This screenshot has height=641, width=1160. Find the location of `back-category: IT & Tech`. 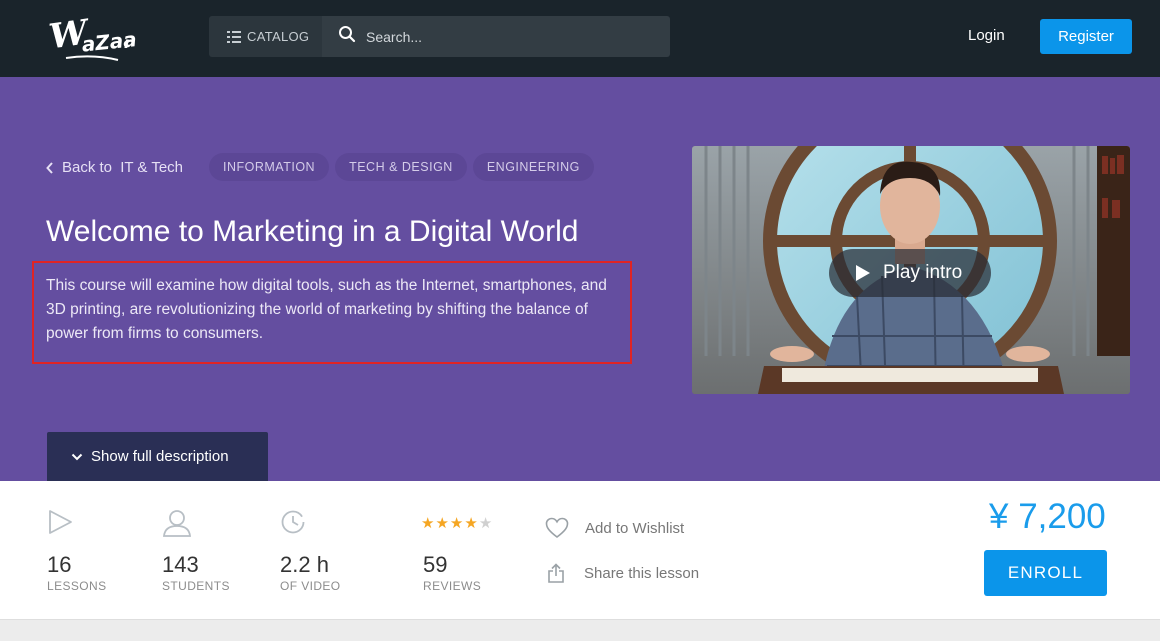

back-category: IT & Tech is located at coordinates (152, 167).